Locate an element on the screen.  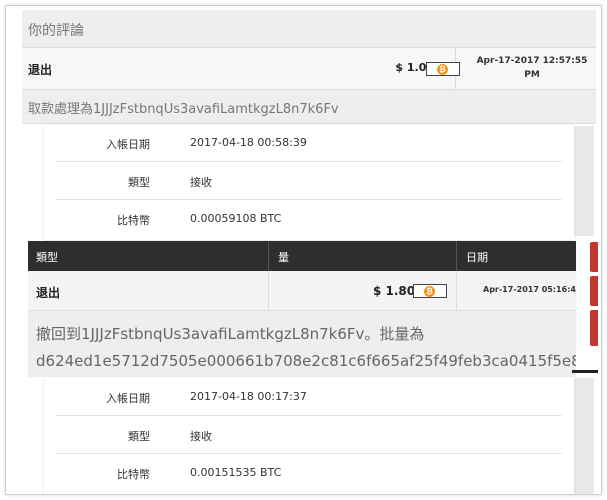
amount-cell is located at coordinates (239, 69).